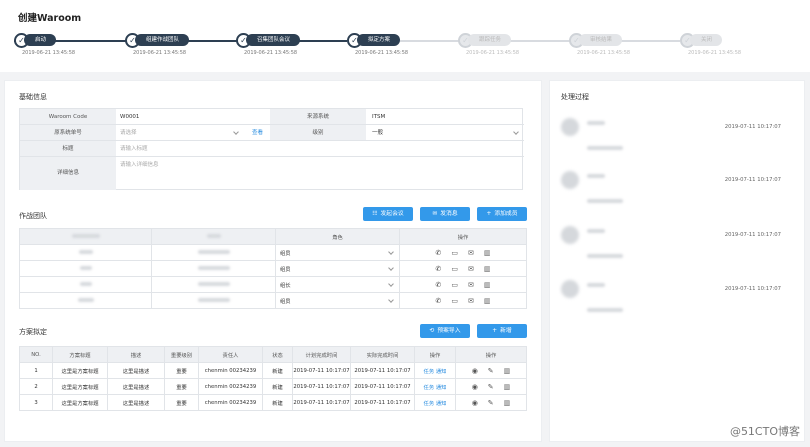 The image size is (810, 447). I want to click on step-4: ✓ 拟定方案 2019-06-21 13:45:58, so click(402, 48).